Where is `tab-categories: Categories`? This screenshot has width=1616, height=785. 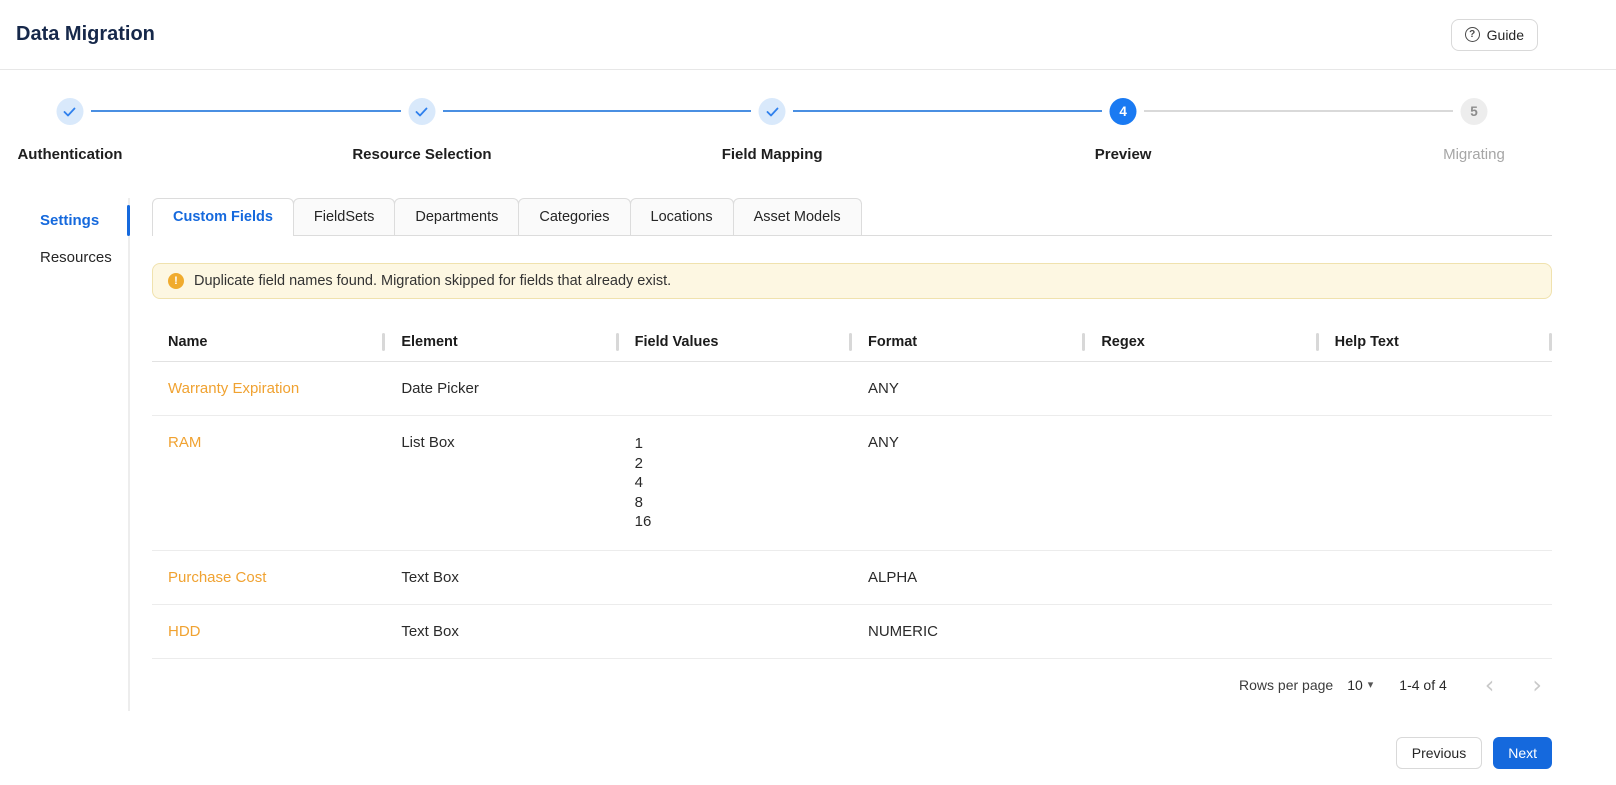 tab-categories: Categories is located at coordinates (574, 216).